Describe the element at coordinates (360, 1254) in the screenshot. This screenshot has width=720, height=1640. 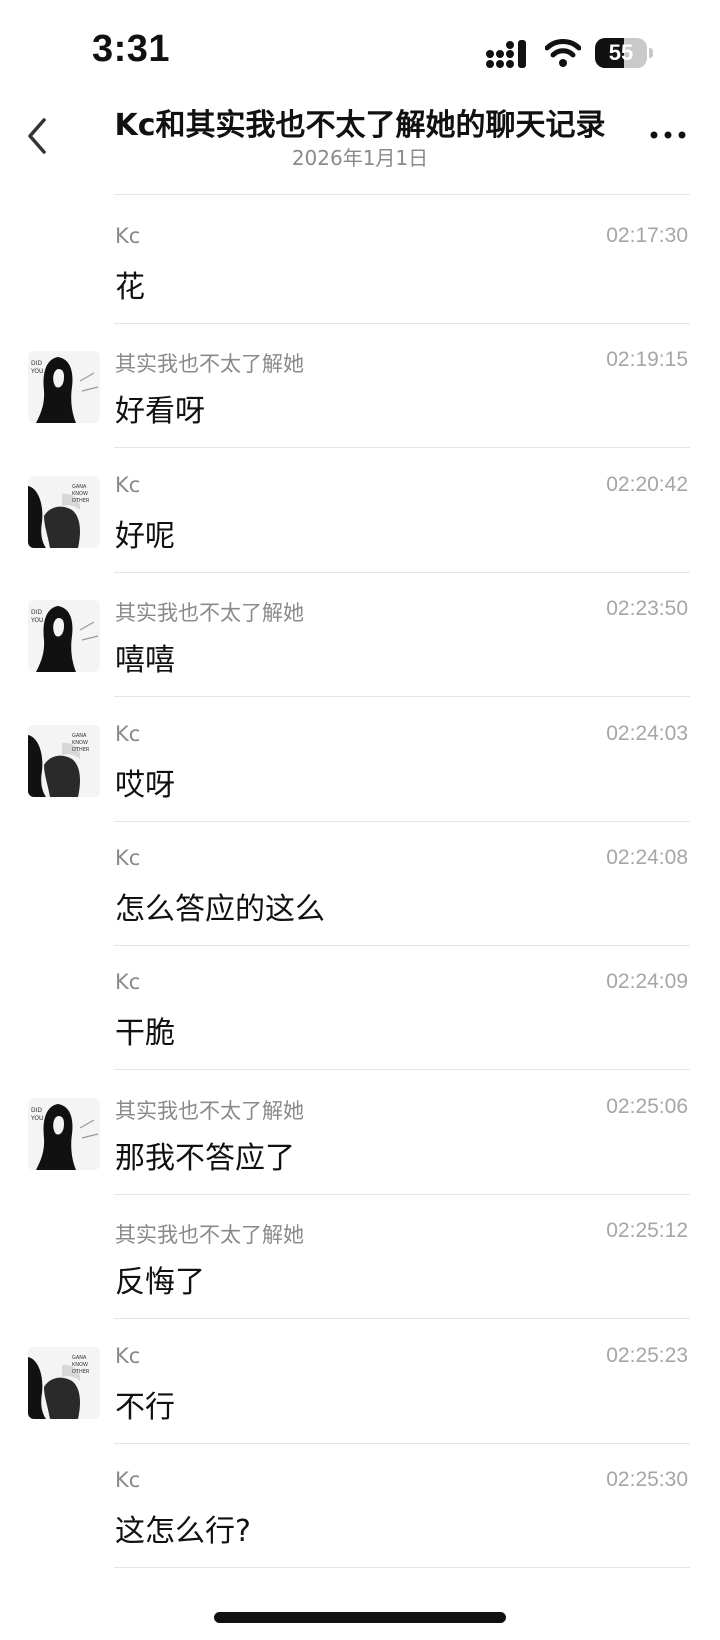
I see `message-row: 其实我也不太了解她 02:25:12 反悔了` at that location.